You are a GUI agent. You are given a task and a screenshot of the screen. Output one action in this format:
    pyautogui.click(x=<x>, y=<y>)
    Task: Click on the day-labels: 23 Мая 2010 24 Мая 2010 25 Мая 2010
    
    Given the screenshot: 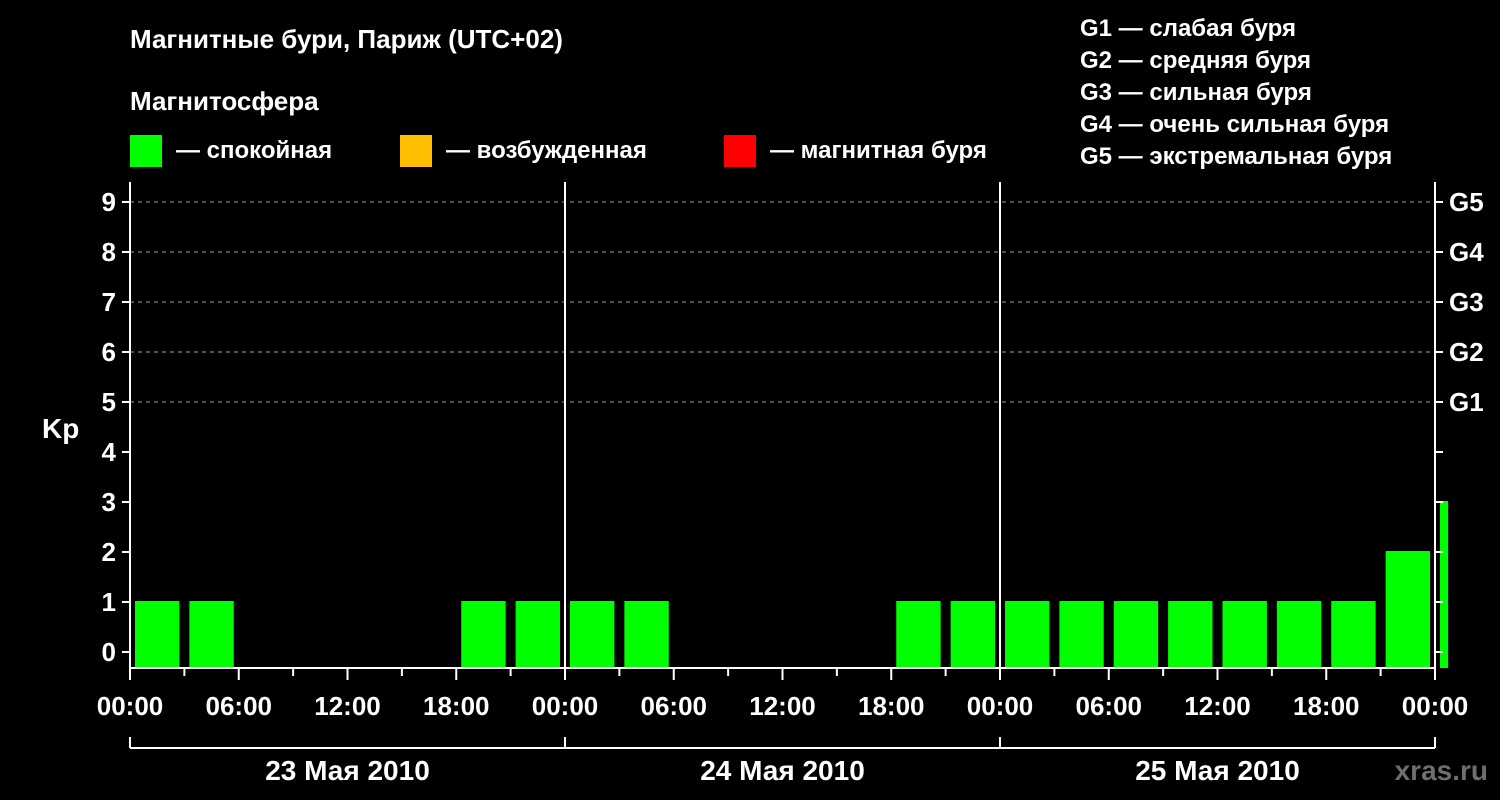 What is the action you would take?
    pyautogui.click(x=782, y=761)
    